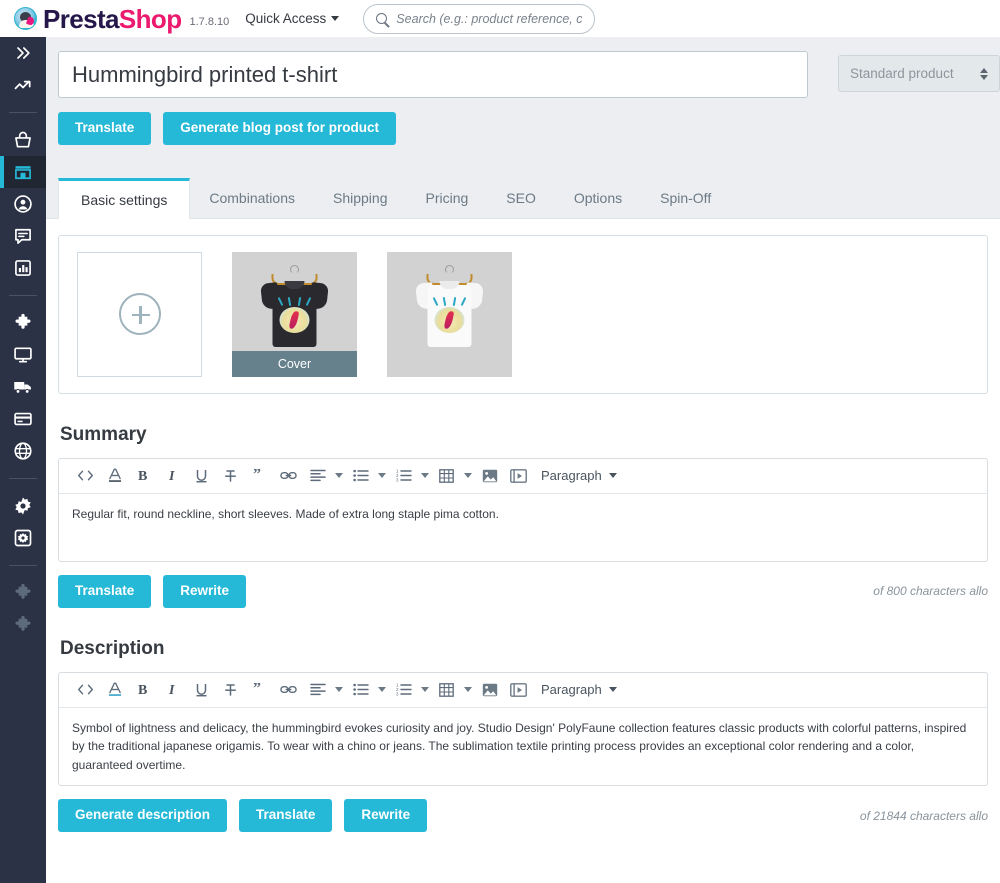 The height and width of the screenshot is (883, 1000). Describe the element at coordinates (23, 204) in the screenshot. I see `sidebar-item-customers` at that location.